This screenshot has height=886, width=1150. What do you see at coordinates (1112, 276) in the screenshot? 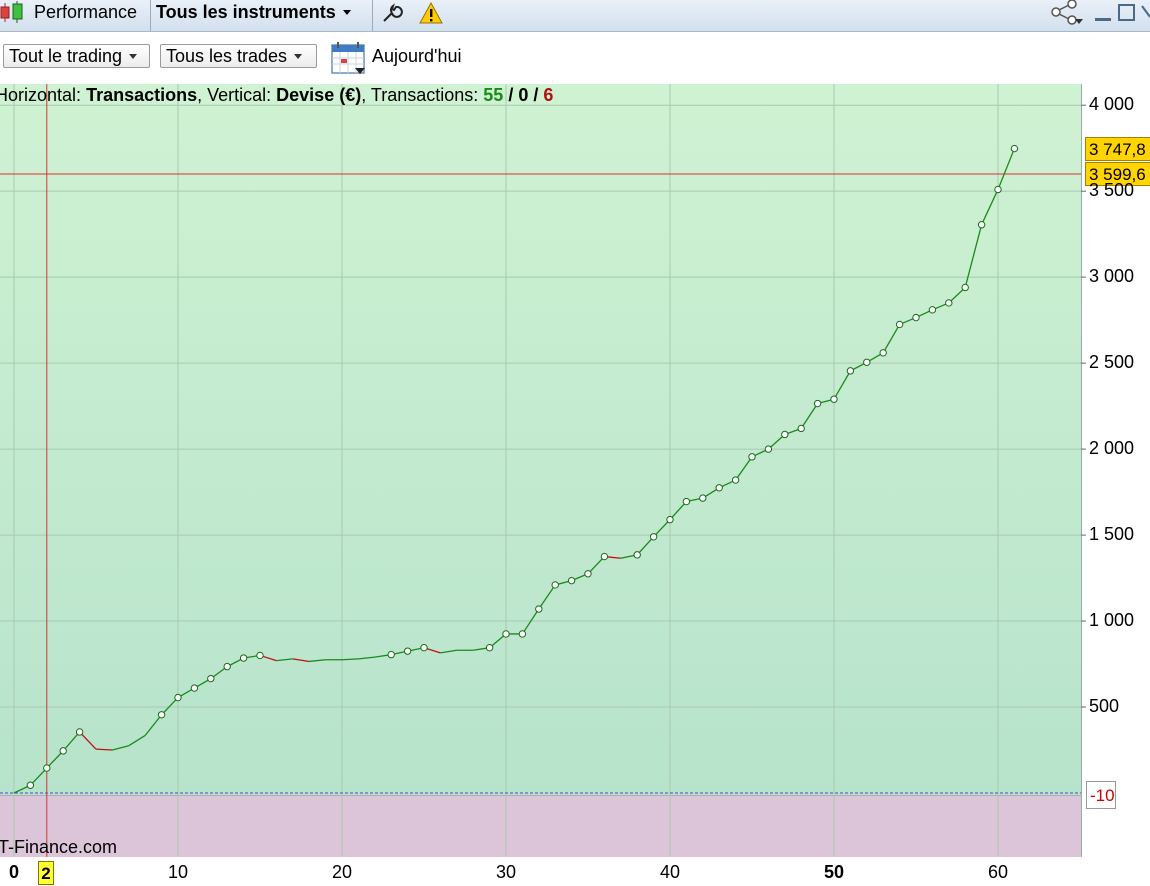
I see `y-tick-label: 3 000` at bounding box center [1112, 276].